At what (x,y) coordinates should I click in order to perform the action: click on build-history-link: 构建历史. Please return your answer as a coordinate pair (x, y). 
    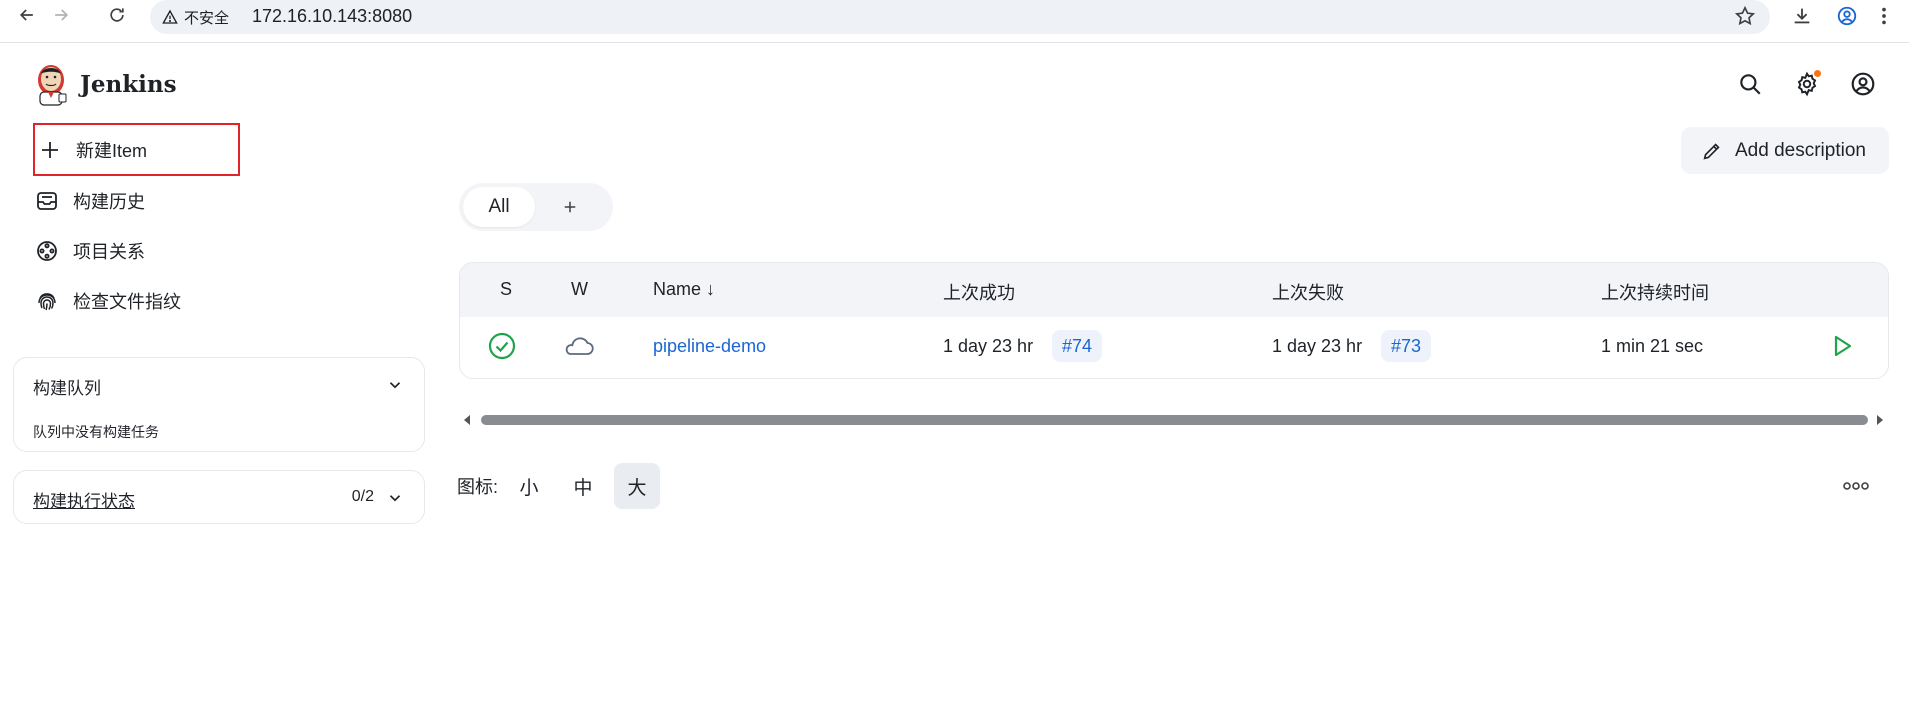
    Looking at the image, I should click on (136, 201).